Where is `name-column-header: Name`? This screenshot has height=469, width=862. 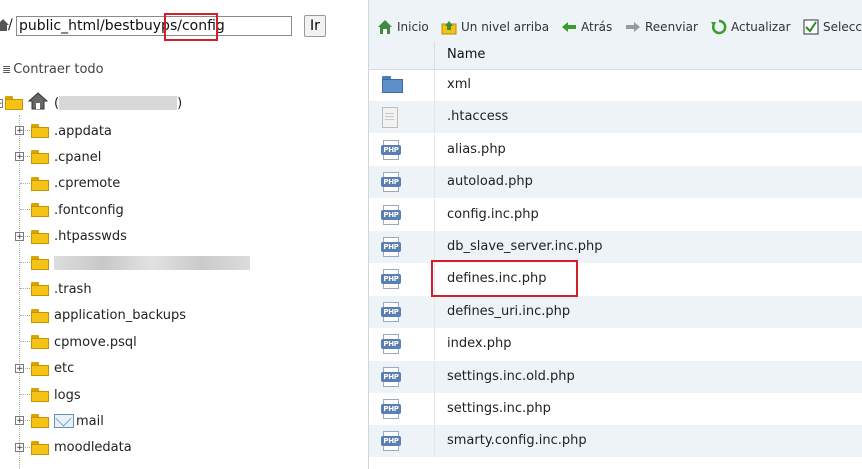 name-column-header: Name is located at coordinates (466, 54).